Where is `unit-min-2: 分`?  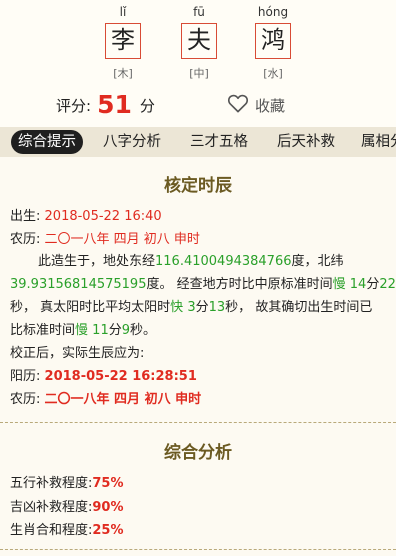
unit-min-2: 分 is located at coordinates (202, 307).